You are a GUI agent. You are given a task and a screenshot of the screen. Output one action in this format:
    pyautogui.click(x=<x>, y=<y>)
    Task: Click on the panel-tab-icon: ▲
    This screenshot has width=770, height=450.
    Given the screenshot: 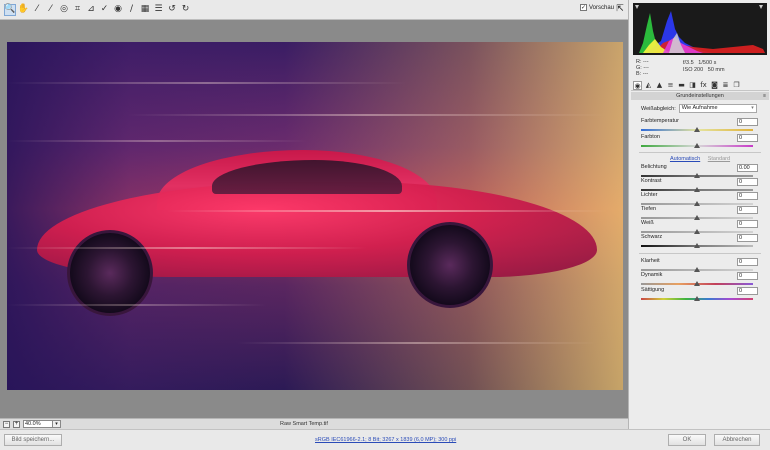 What is the action you would take?
    pyautogui.click(x=659, y=85)
    